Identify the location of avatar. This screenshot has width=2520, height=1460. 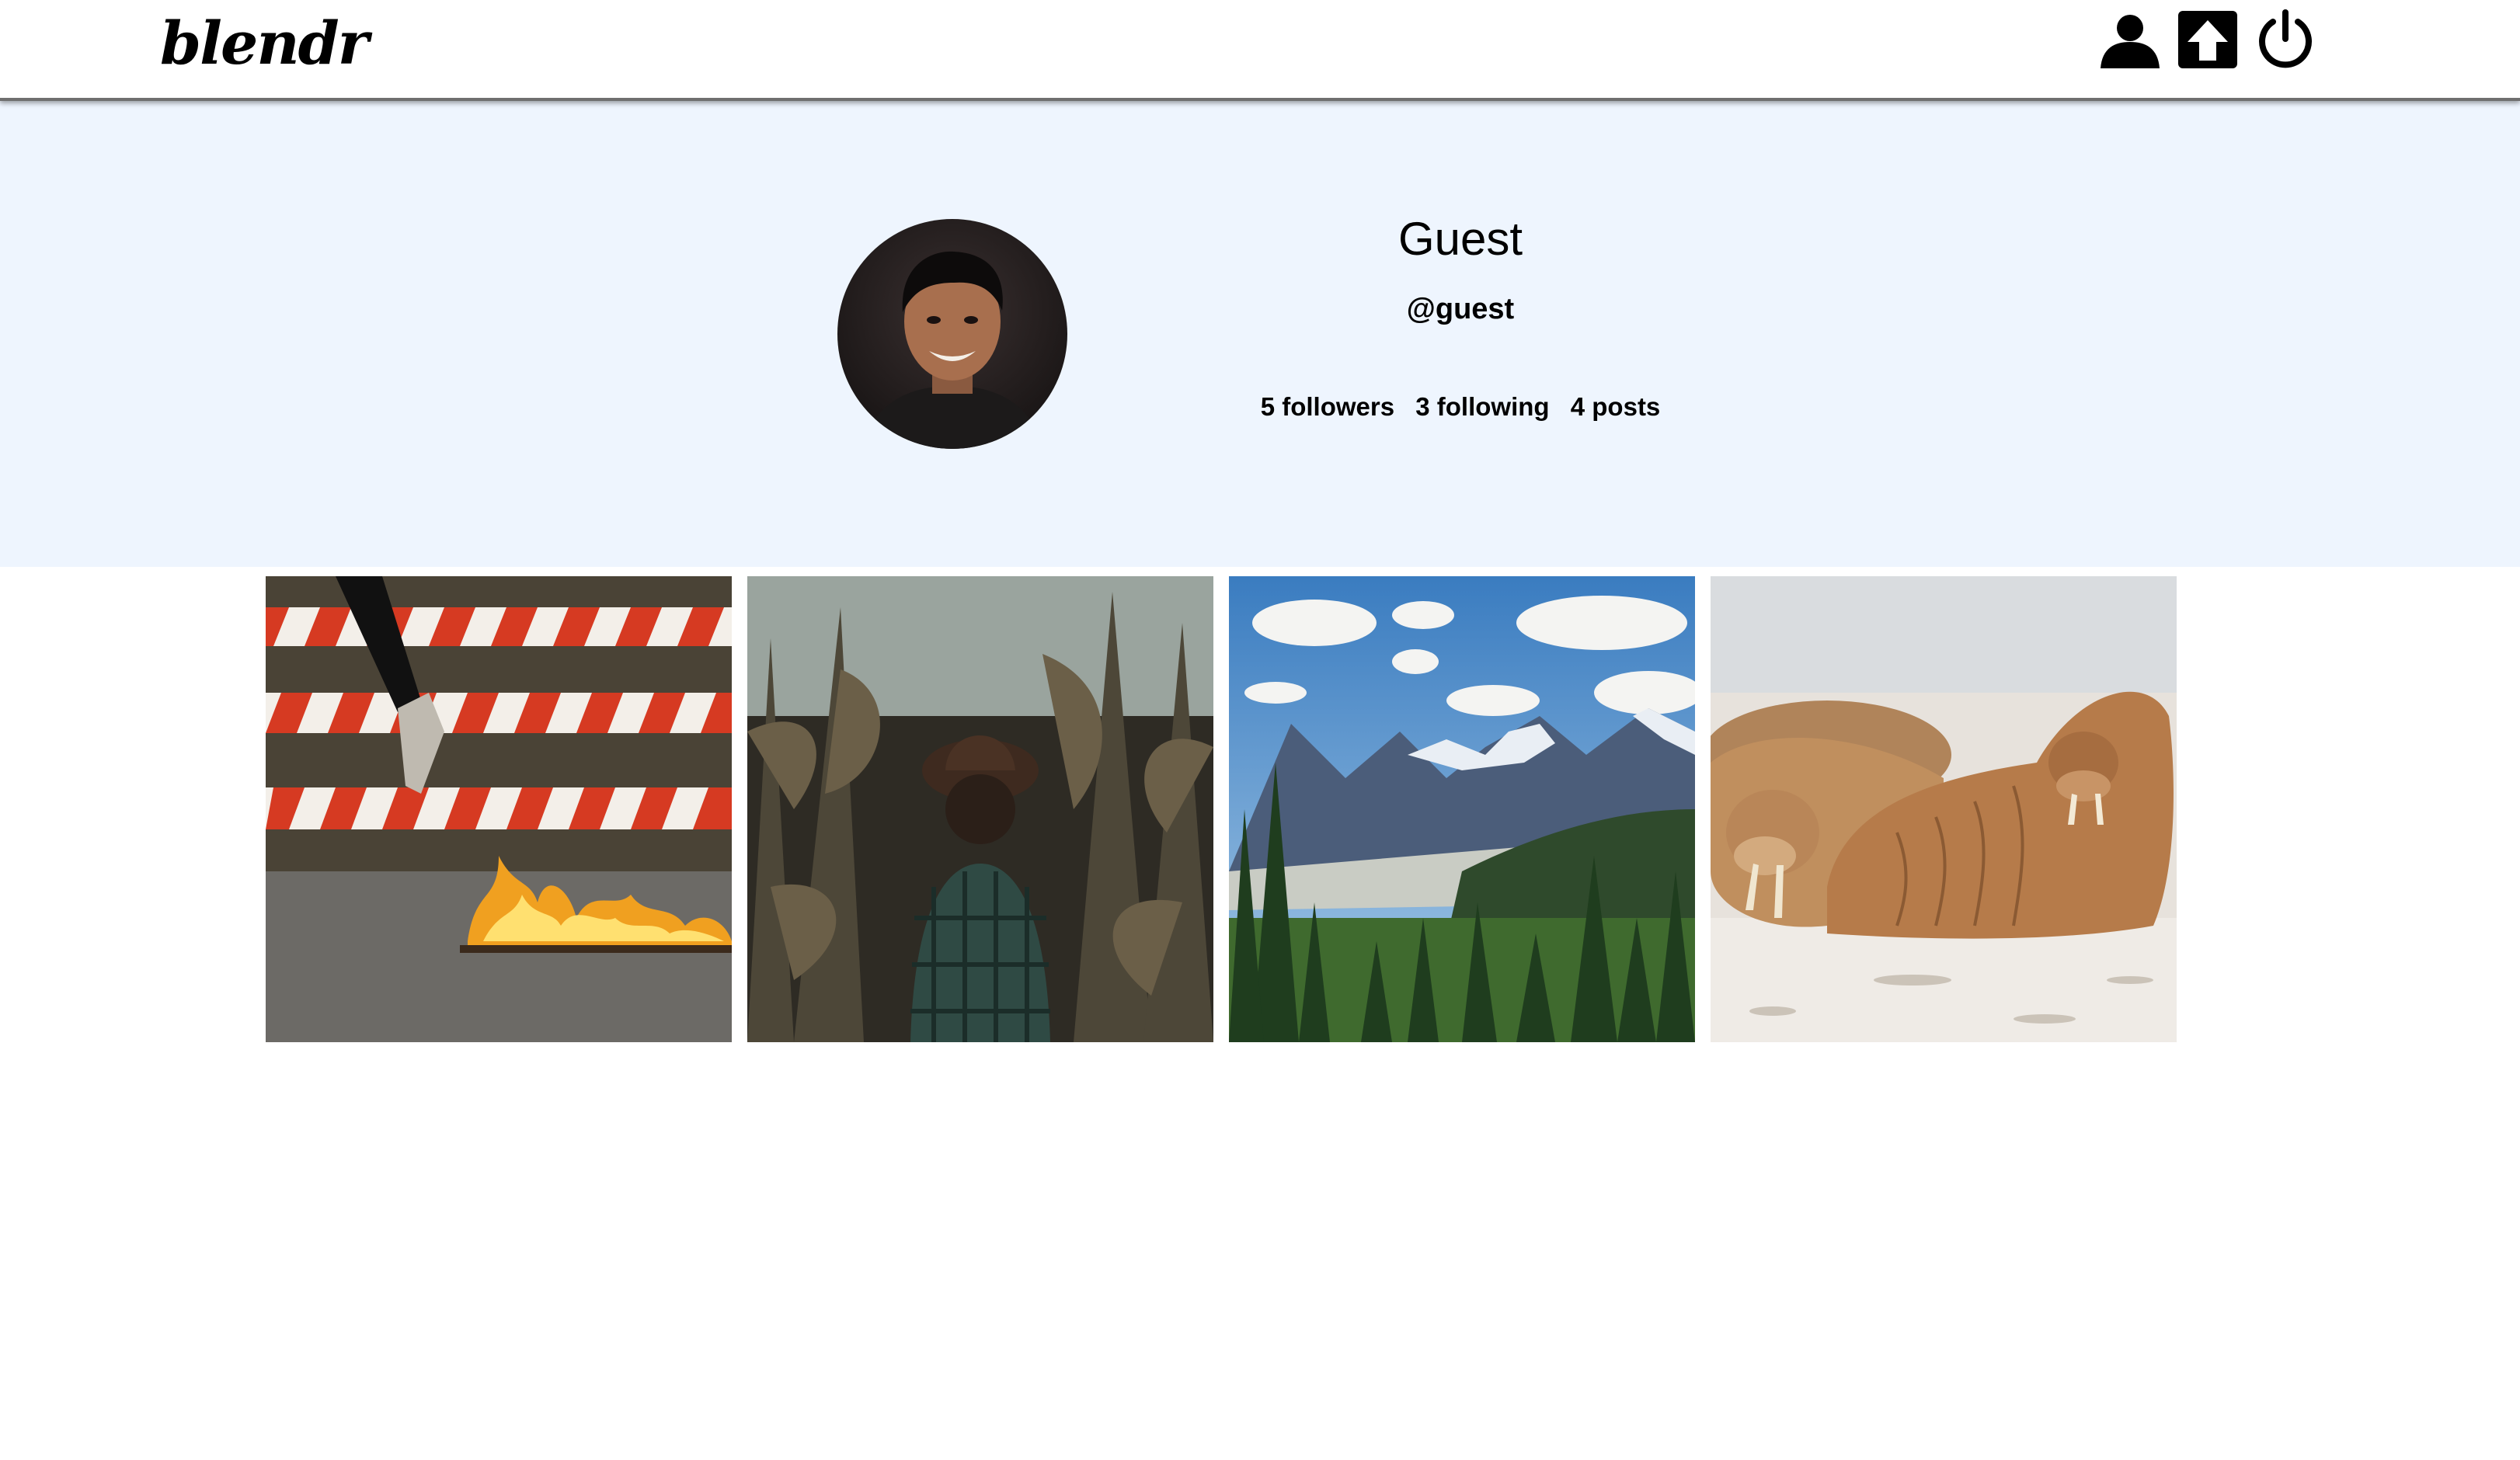
(952, 334).